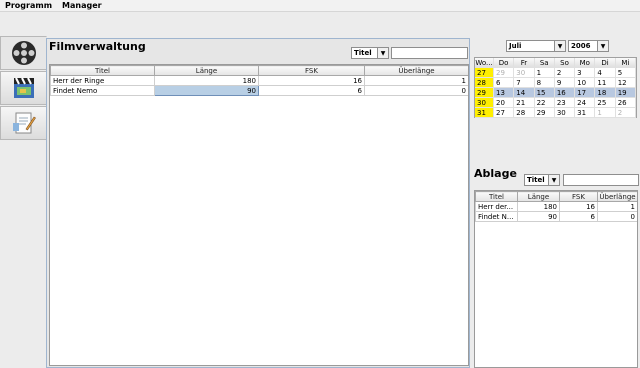 Image resolution: width=640 pixels, height=368 pixels. What do you see at coordinates (23, 202) in the screenshot?
I see `side-tabs` at bounding box center [23, 202].